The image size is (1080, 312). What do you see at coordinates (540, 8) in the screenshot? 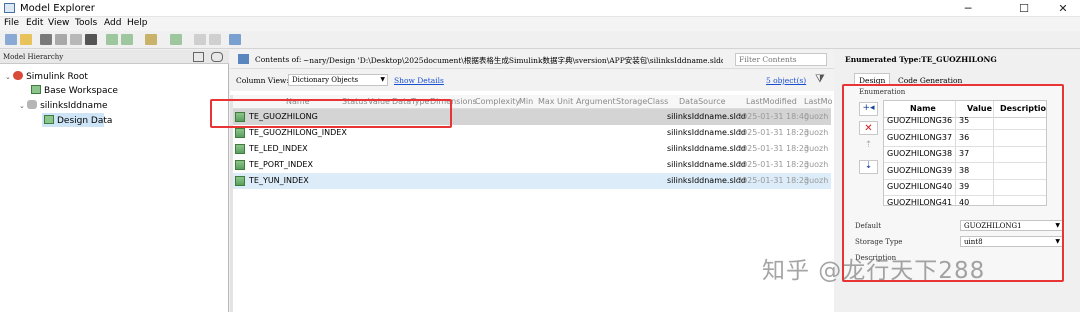
I see `title-bar: Model Explorer ─ ☐ ✕` at bounding box center [540, 8].